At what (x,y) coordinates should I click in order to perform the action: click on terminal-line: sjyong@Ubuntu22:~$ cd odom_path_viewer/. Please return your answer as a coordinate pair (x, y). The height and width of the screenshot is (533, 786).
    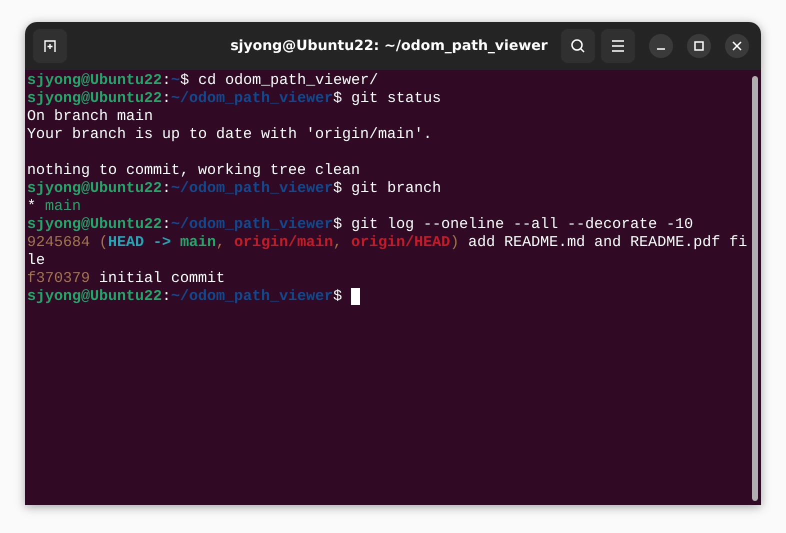
    Looking at the image, I should click on (202, 80).